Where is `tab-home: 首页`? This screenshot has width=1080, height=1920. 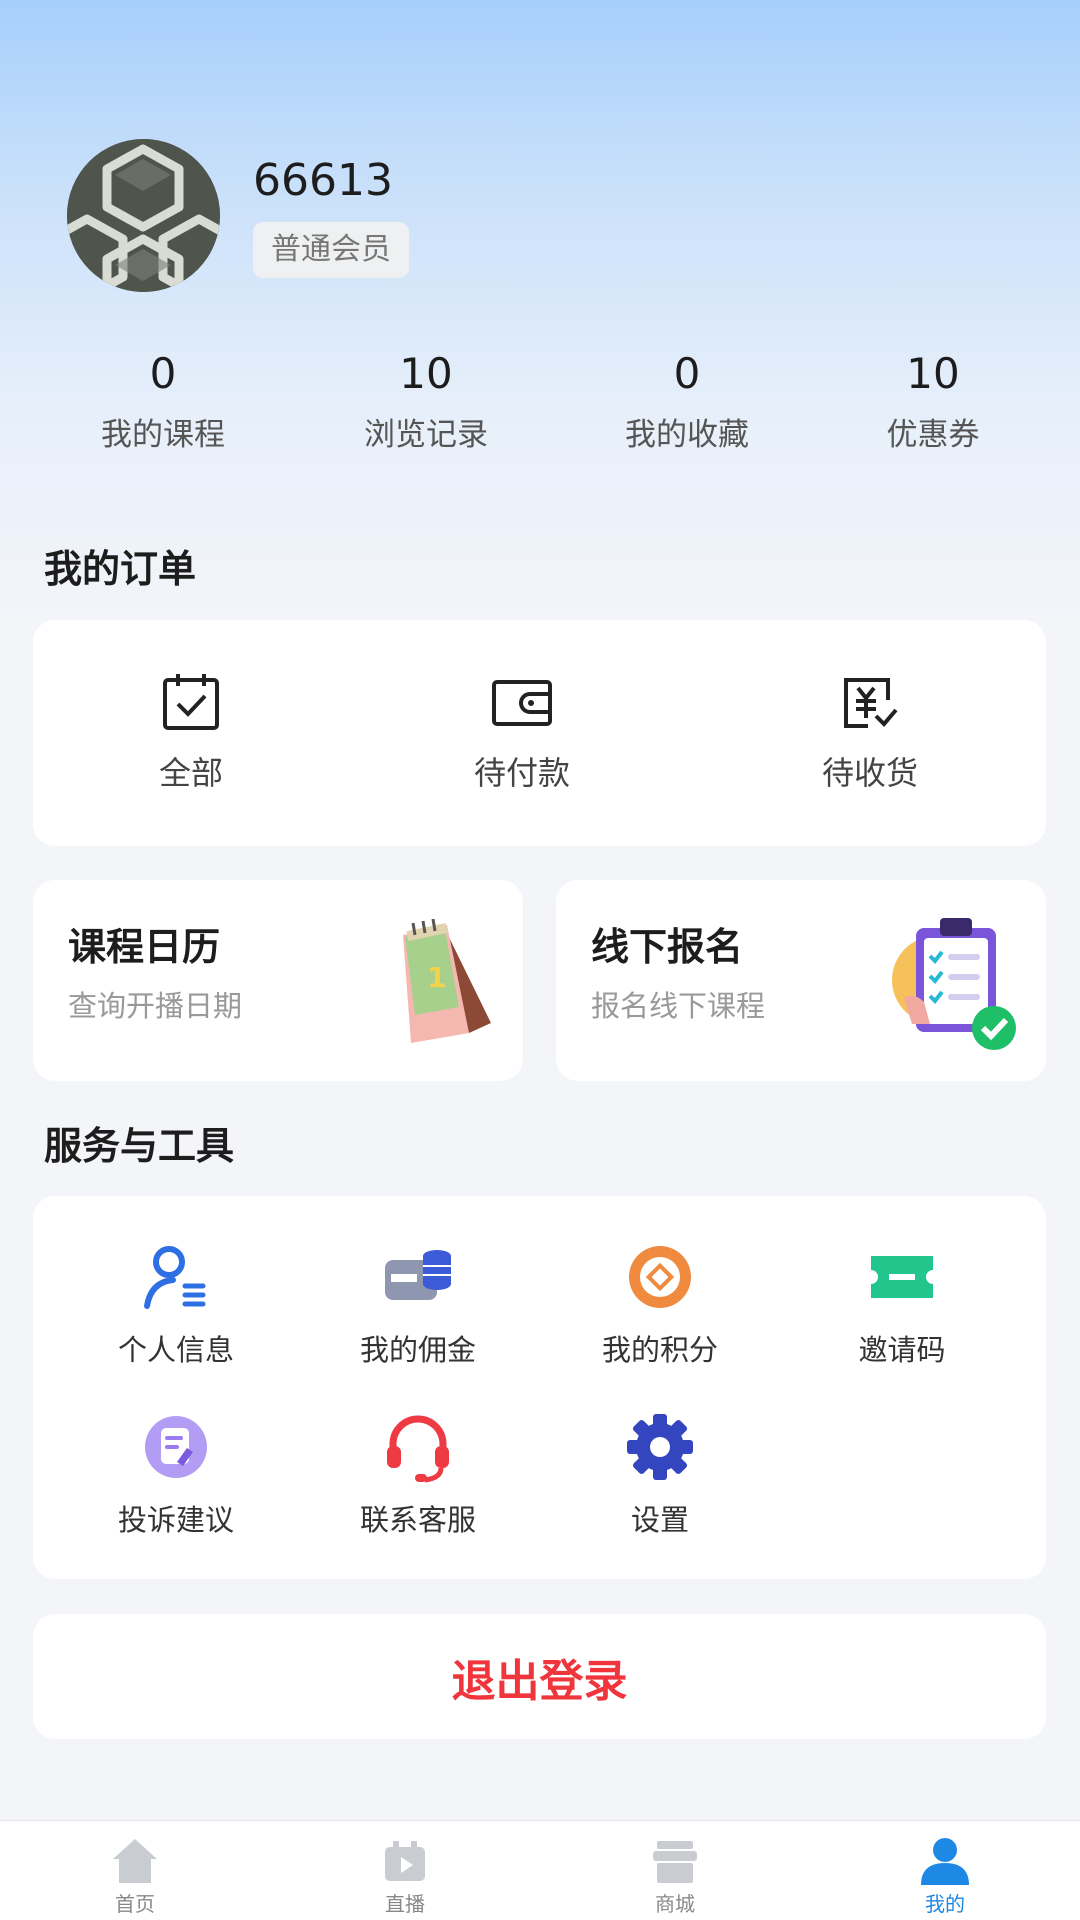
tab-home: 首页 is located at coordinates (135, 1876).